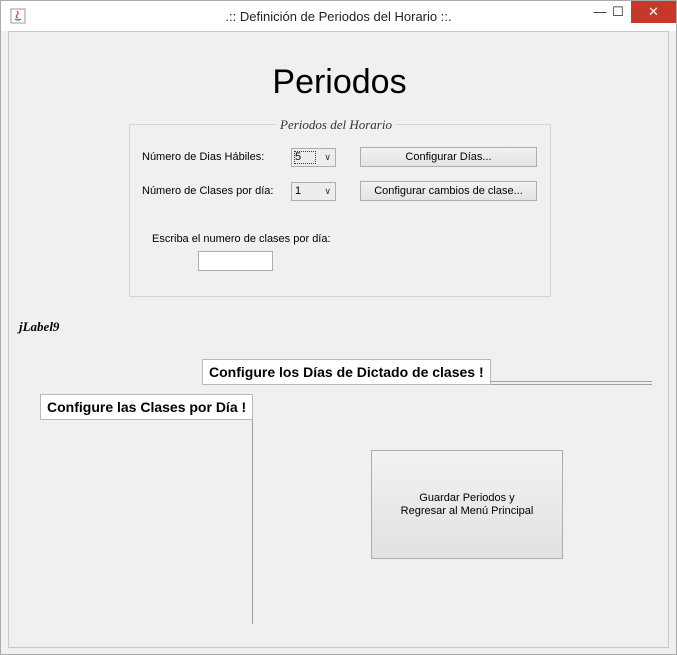  I want to click on dias-habiles-label: Número de Dias Hábiles:, so click(203, 157).